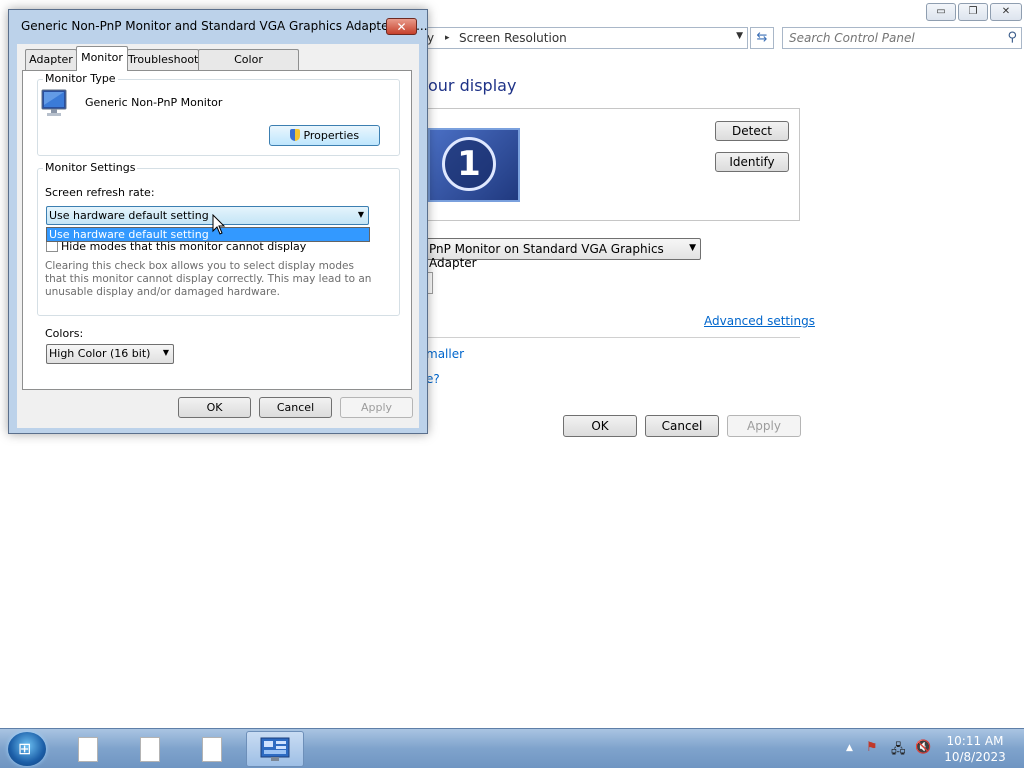 This screenshot has height=768, width=1024. I want to click on refresh-rate-dropdown: Use hardware default setting, so click(208, 234).